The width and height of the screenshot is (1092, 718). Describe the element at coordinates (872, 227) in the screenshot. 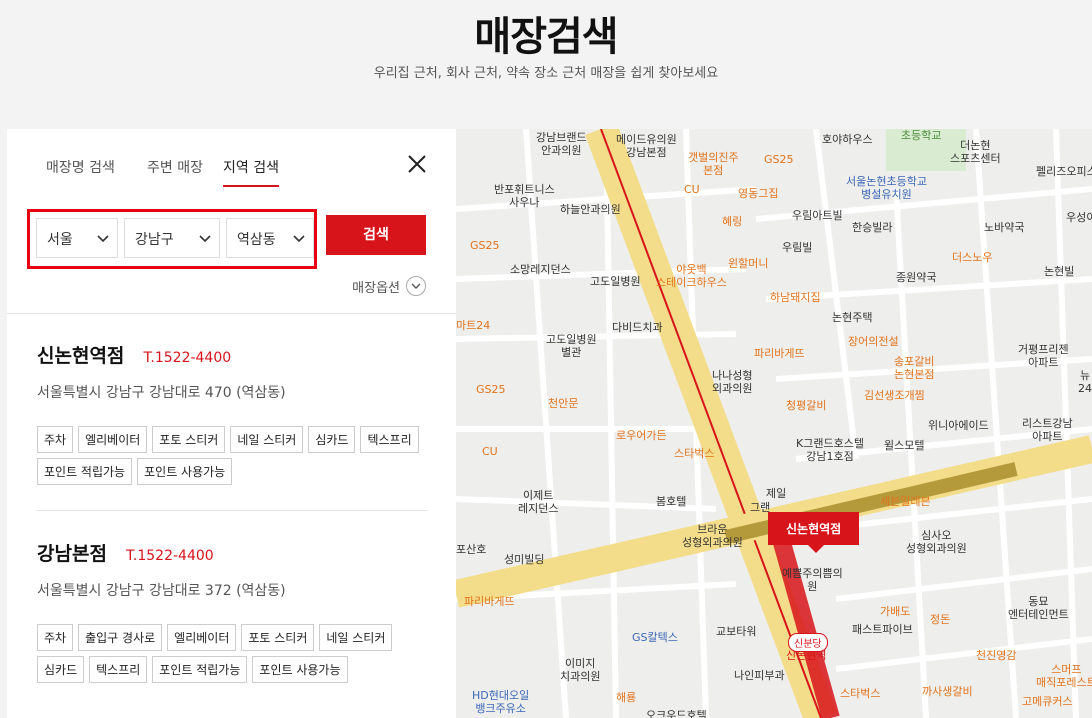

I see `map-label: 한승빌라` at that location.